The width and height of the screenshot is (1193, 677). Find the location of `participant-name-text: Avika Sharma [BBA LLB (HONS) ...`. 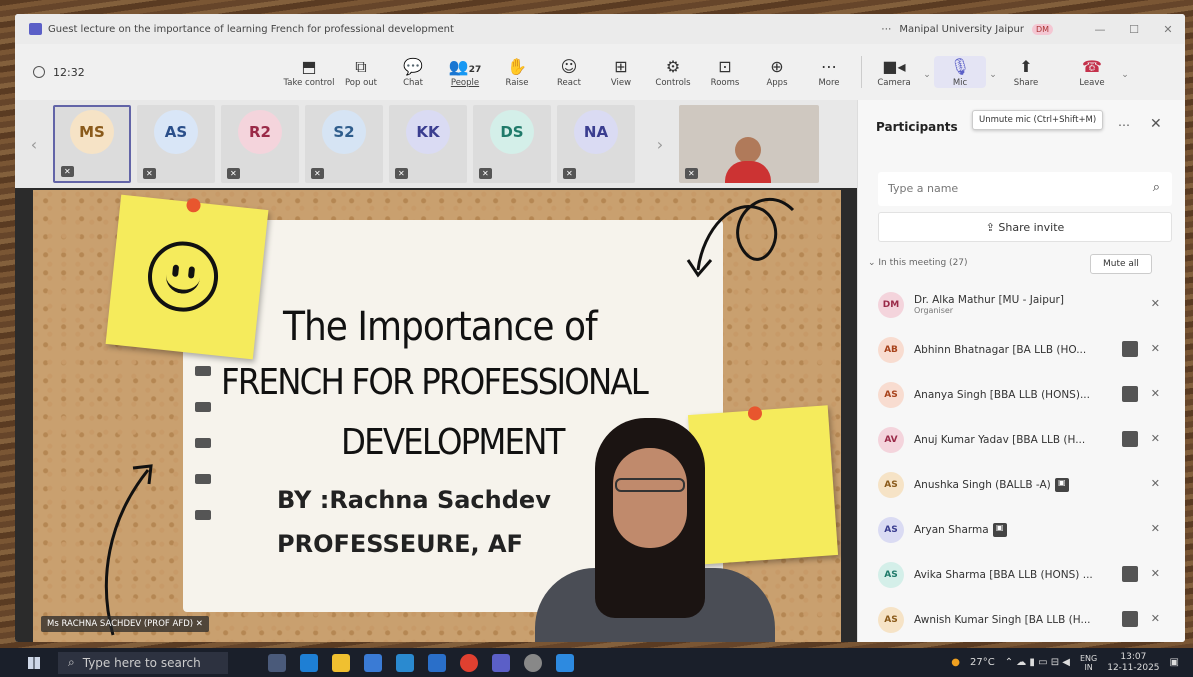

participant-name-text: Avika Sharma [BBA LLB (HONS) ... is located at coordinates (1003, 574).